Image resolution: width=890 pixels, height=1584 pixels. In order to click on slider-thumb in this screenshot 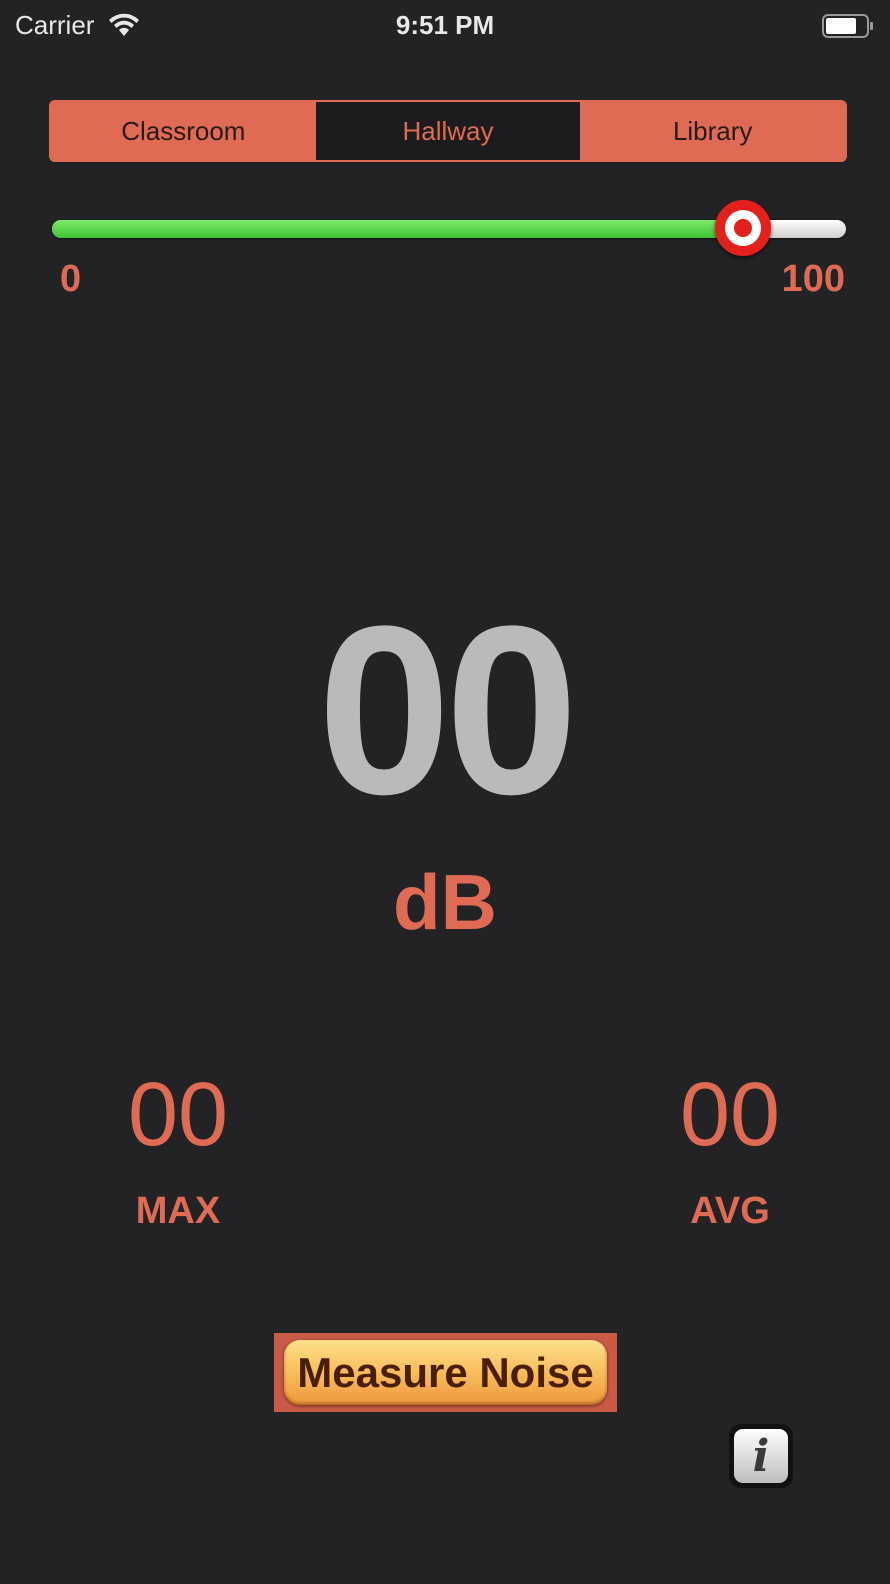, I will do `click(742, 228)`.